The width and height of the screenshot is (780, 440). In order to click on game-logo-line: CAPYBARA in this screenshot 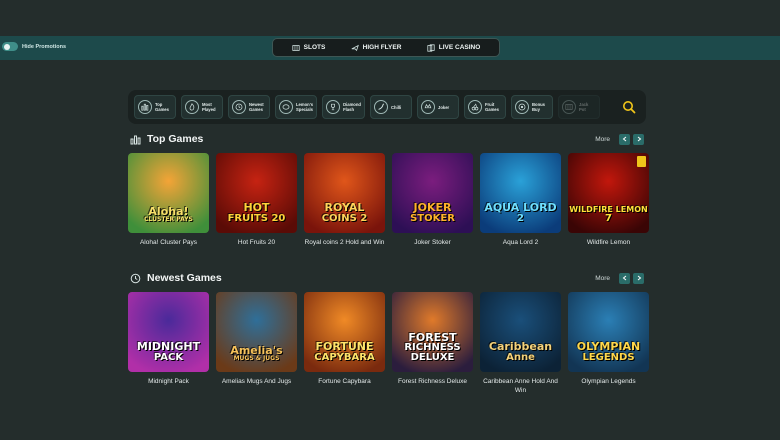, I will do `click(344, 357)`.